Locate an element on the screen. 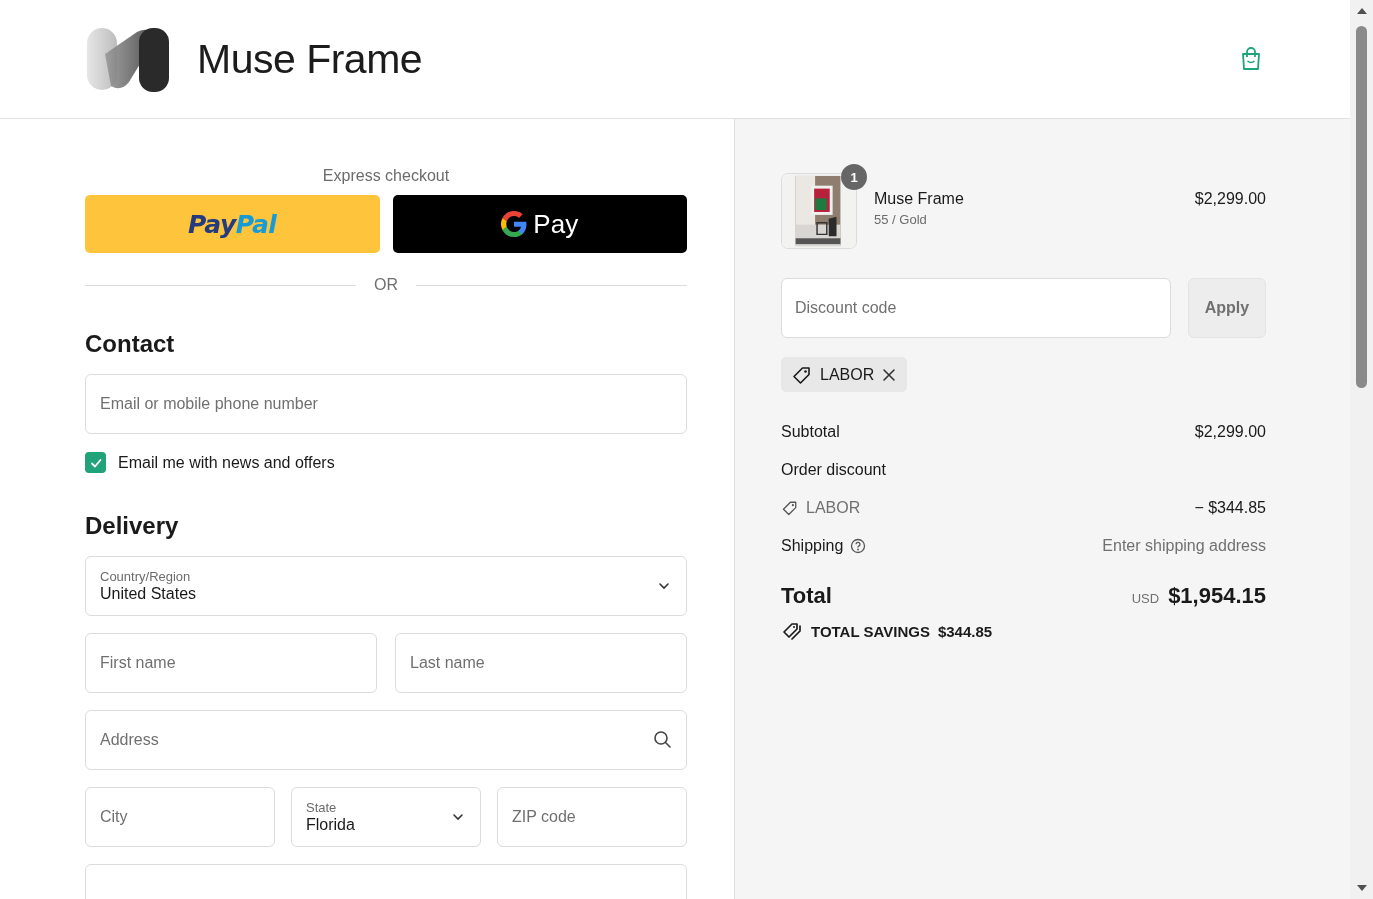 The height and width of the screenshot is (899, 1373). email-field: Email or mobile phone number is located at coordinates (386, 404).